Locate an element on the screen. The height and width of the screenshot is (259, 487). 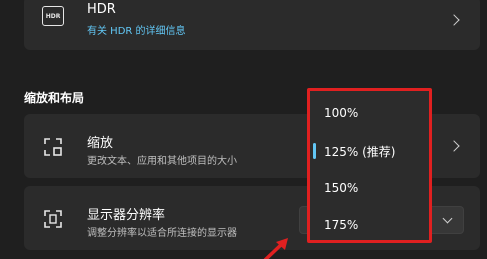
annotation-arrow-icon is located at coordinates (275, 248).